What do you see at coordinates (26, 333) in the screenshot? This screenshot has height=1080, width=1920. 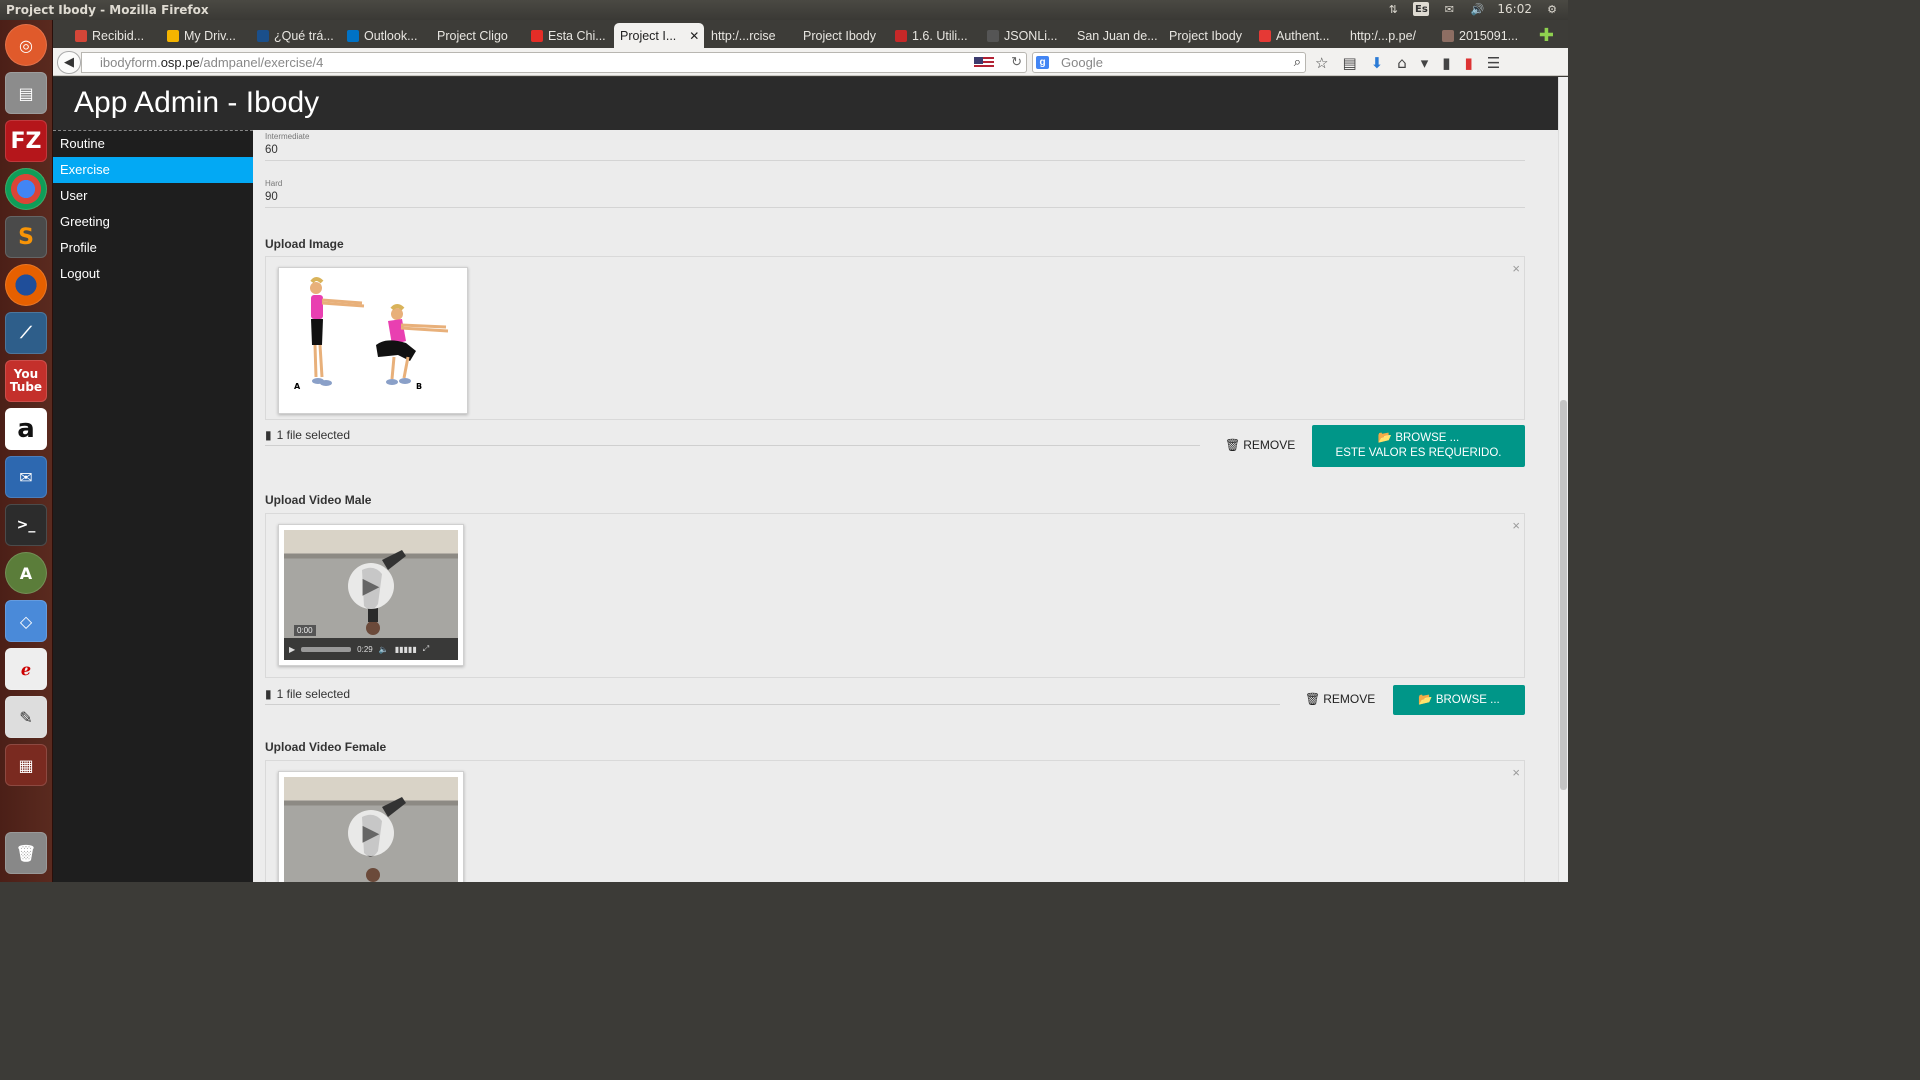 I see `mysql-workbench-icon: ⟋` at bounding box center [26, 333].